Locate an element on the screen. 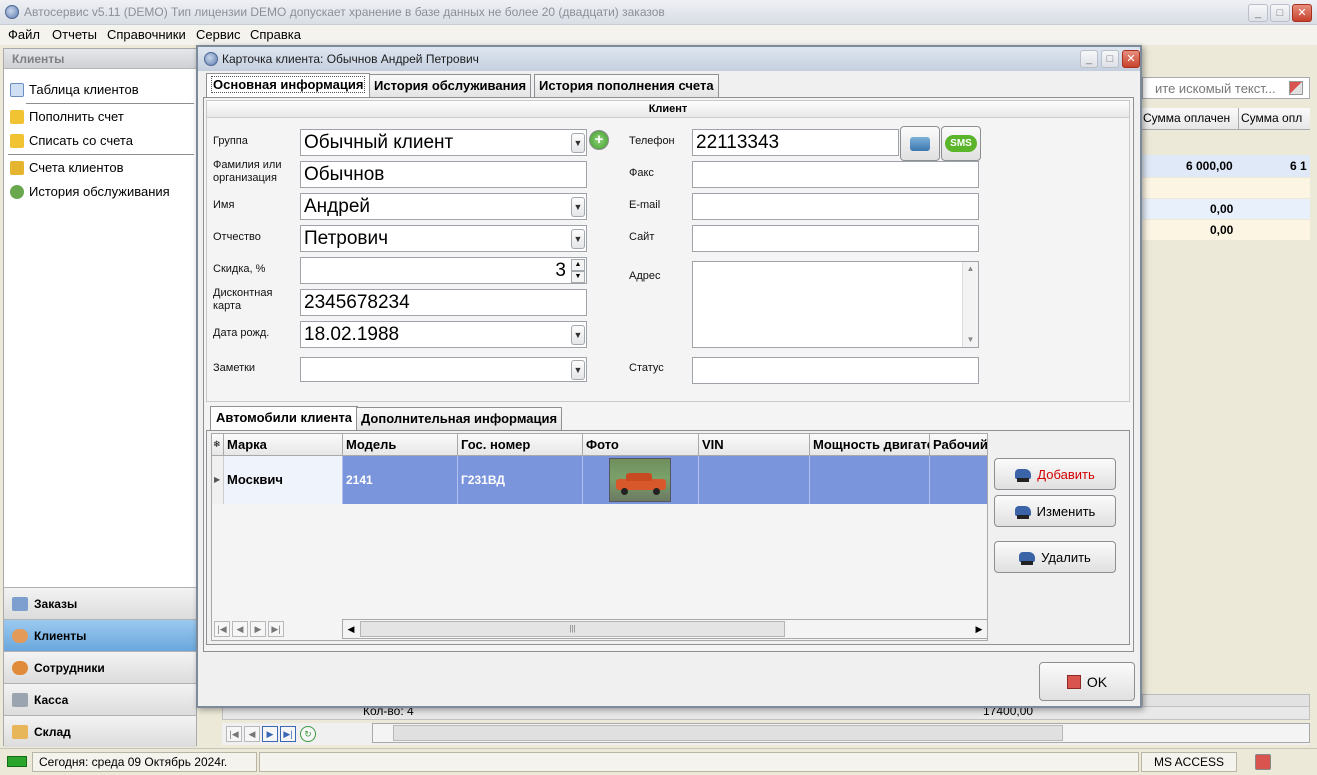  cell-work is located at coordinates (958, 480).